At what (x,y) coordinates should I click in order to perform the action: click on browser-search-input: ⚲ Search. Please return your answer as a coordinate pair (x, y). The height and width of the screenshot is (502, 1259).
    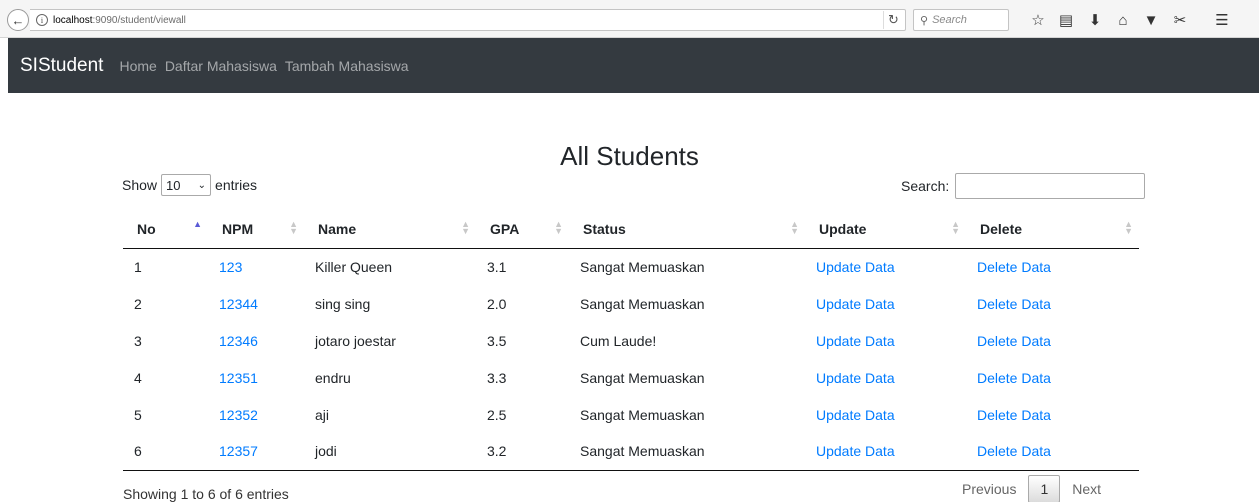
    Looking at the image, I should click on (961, 20).